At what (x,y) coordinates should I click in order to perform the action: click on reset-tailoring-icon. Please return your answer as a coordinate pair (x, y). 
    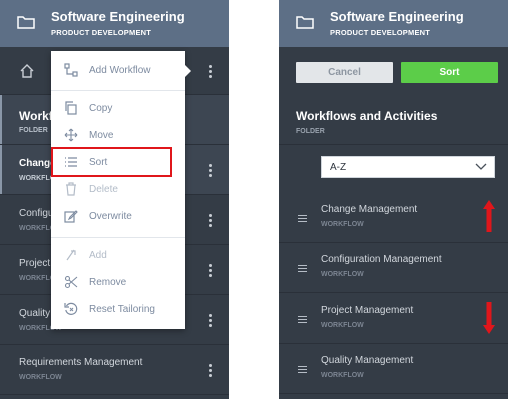
    Looking at the image, I should click on (71, 308).